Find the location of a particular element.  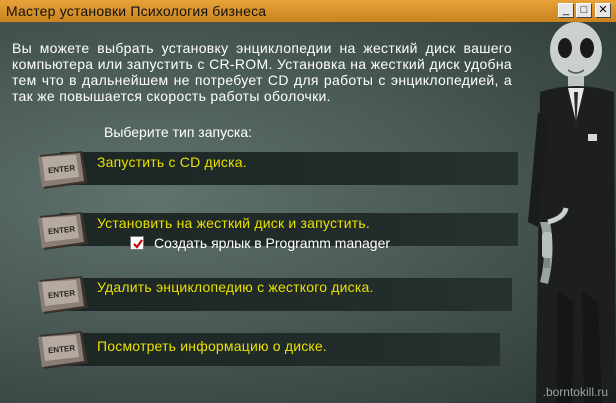

shortcut-checkbox-label: Создать ярлык в Programm manager is located at coordinates (272, 243).